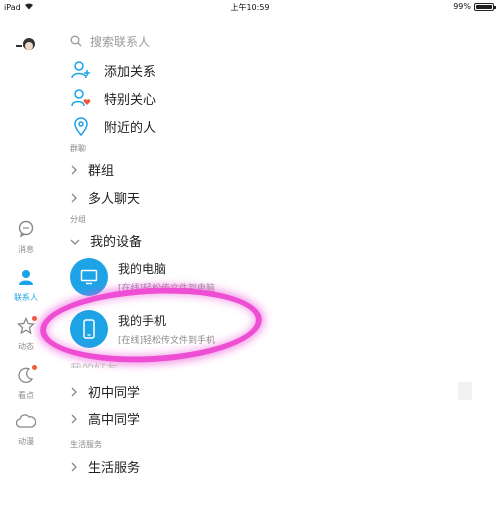  Describe the element at coordinates (26, 46) in the screenshot. I see `avatar` at that location.